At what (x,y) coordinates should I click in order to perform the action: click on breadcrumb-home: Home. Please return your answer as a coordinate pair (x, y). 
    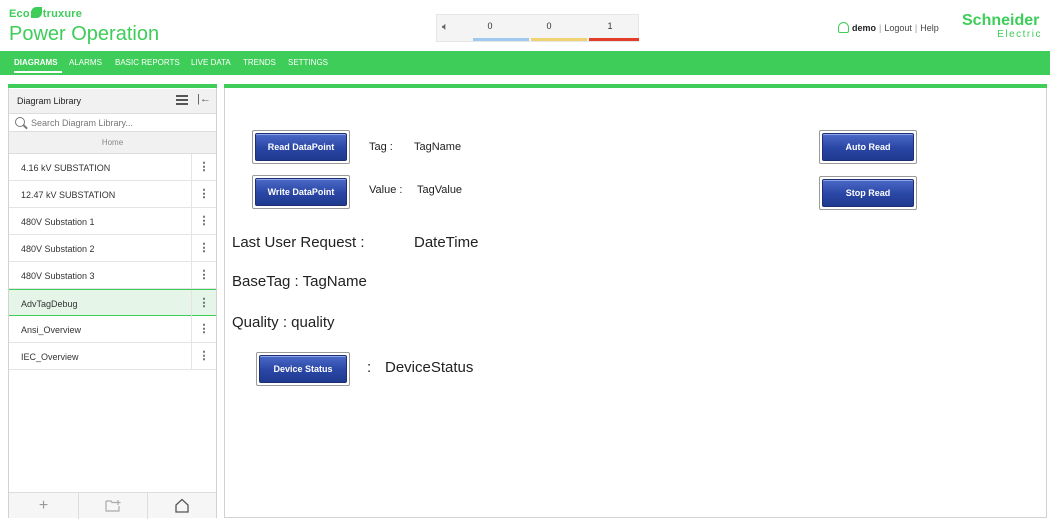
    Looking at the image, I should click on (112, 143).